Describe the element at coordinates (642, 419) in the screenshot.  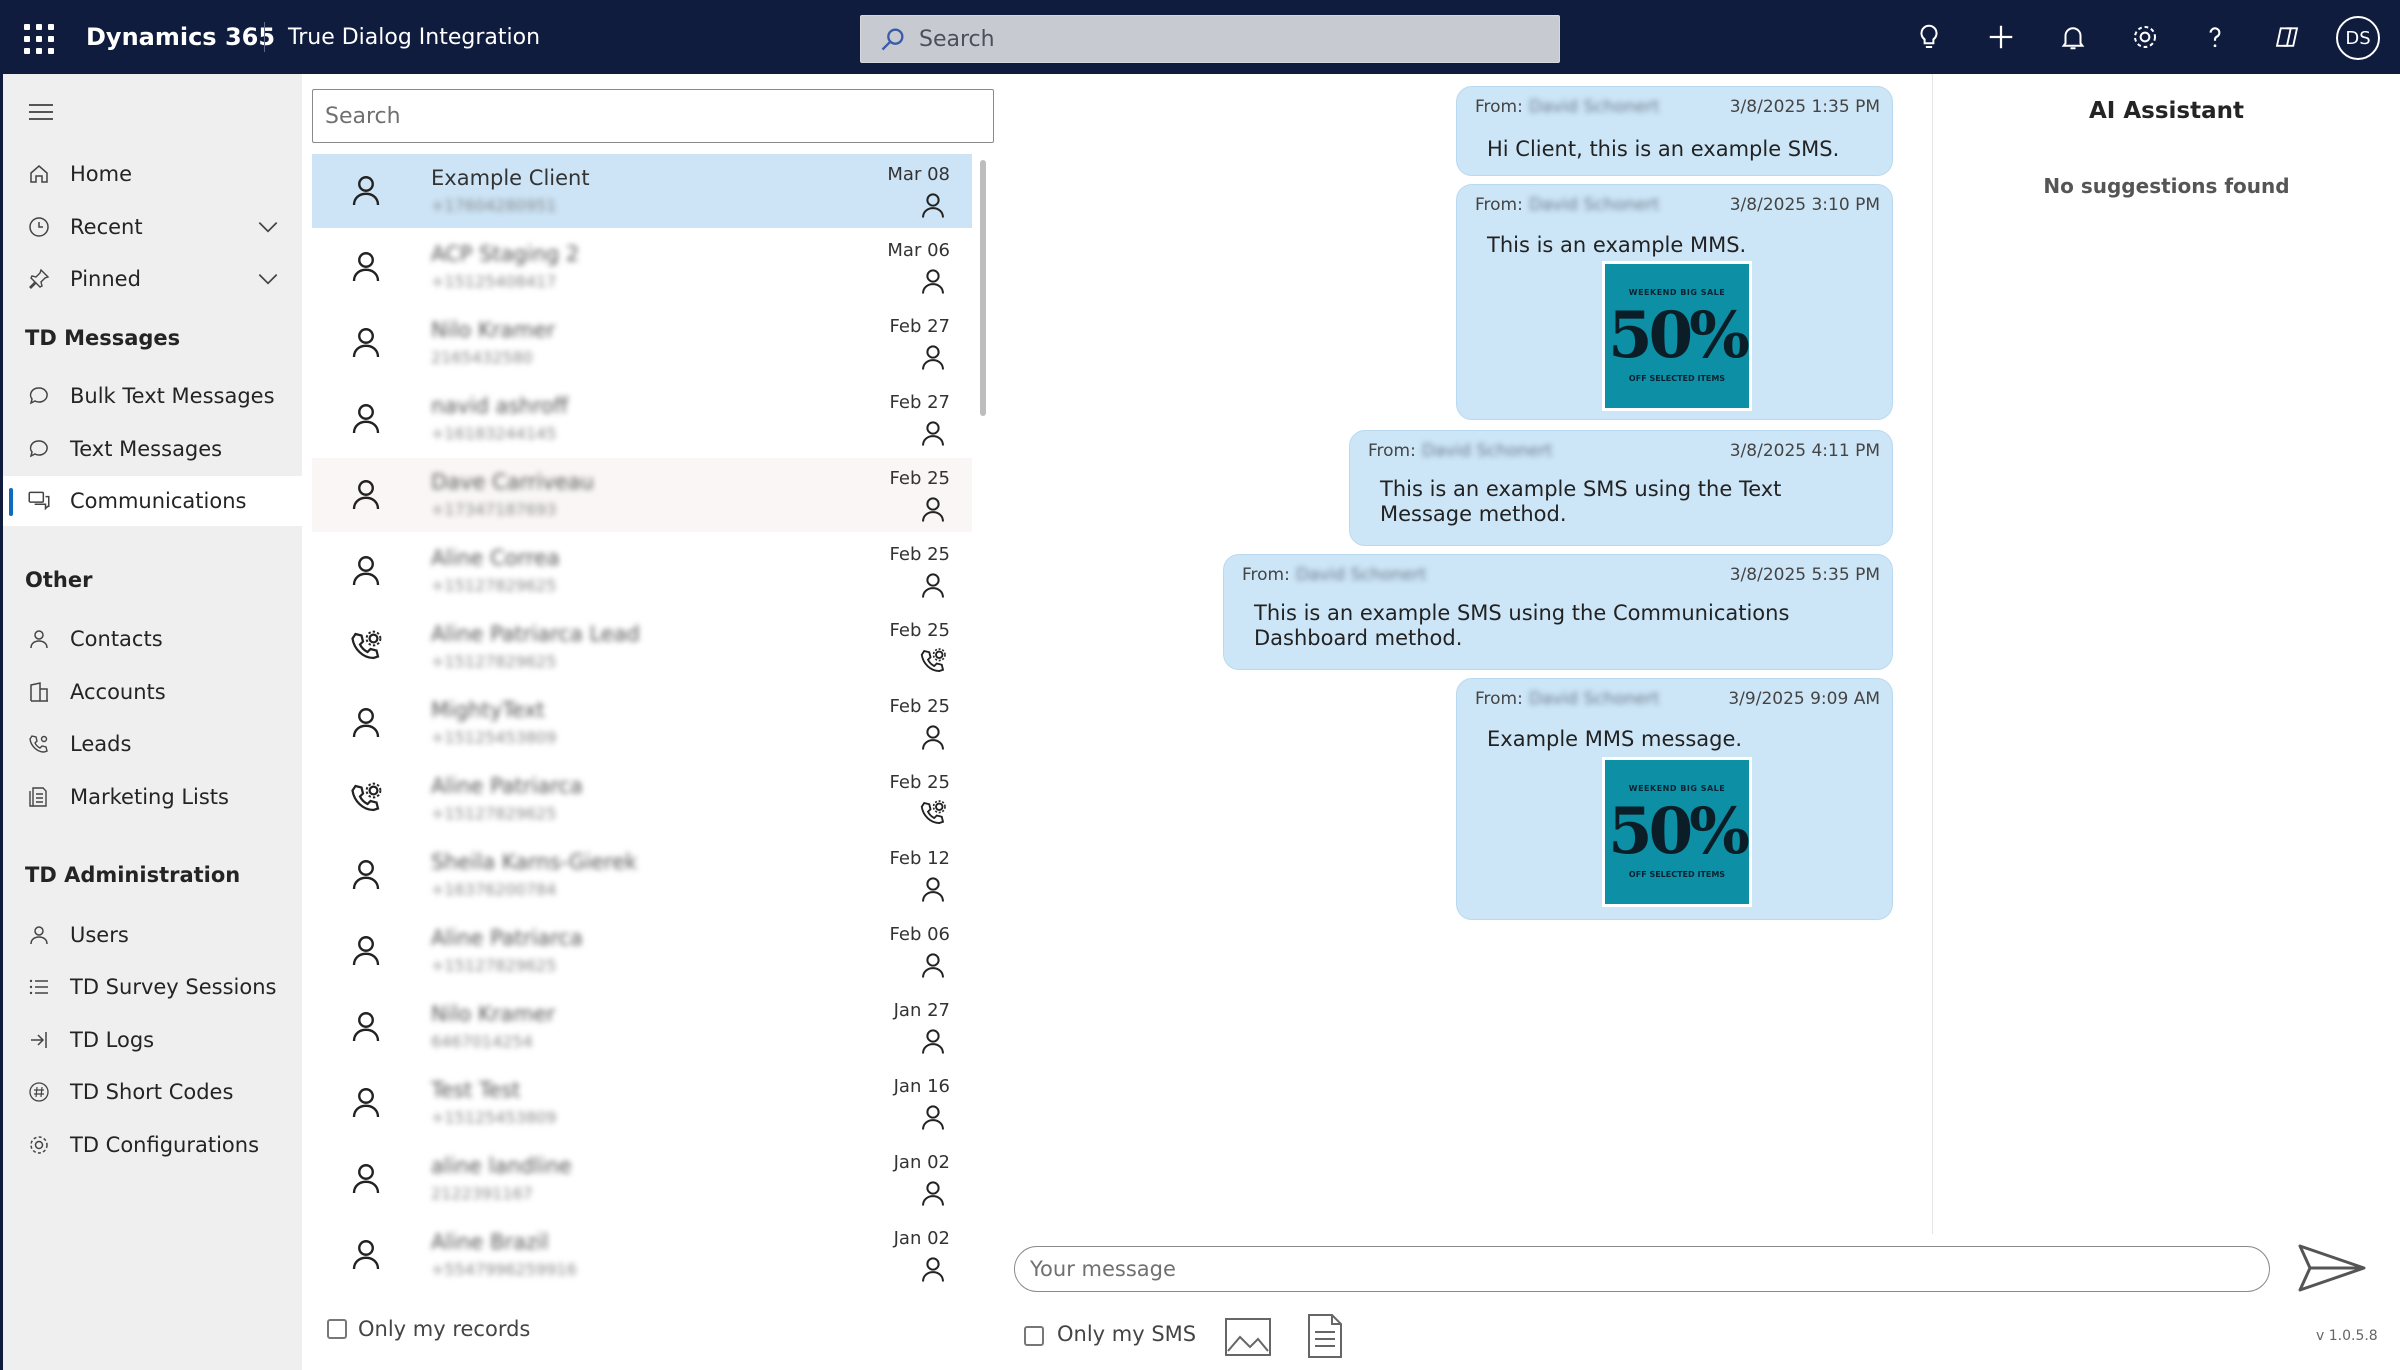
I see `conversation-row: navid ashroff +16183244145 Feb 27` at that location.